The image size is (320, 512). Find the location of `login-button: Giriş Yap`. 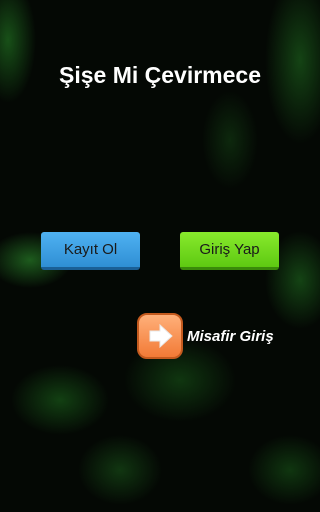

login-button: Giriş Yap is located at coordinates (229, 251).